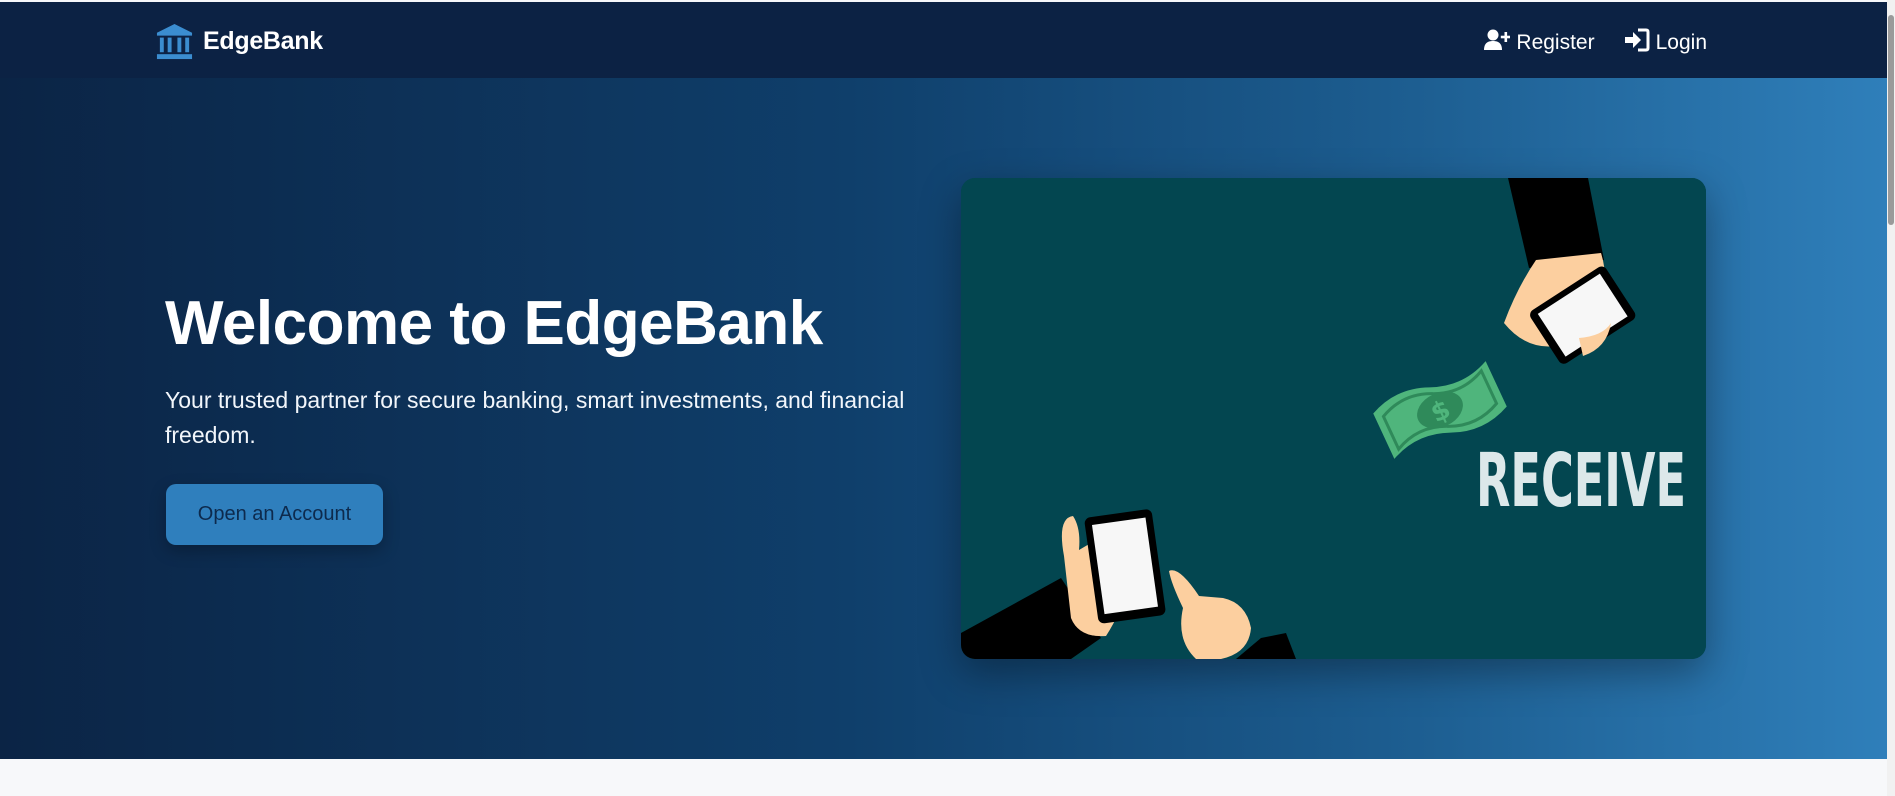 The height and width of the screenshot is (796, 1895). I want to click on navbar: EdgeBank Register Login, so click(943, 40).